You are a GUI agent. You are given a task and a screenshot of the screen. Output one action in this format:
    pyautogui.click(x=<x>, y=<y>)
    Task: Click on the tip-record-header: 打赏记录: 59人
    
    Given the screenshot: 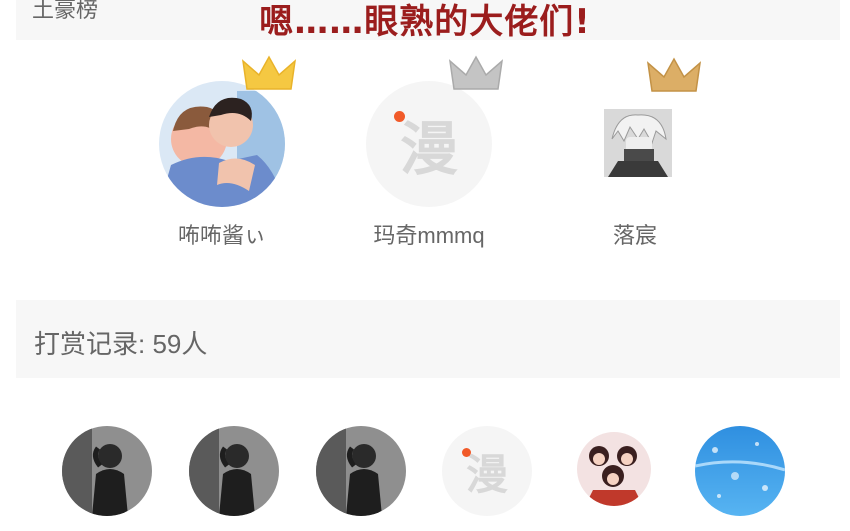 What is the action you would take?
    pyautogui.click(x=428, y=339)
    